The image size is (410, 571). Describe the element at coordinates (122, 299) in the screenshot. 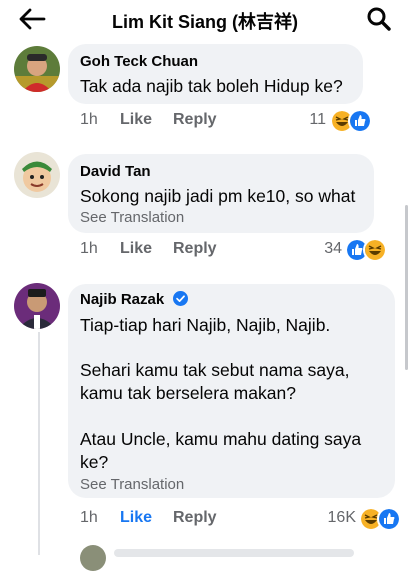

I see `comment-author: Najib Razak` at that location.